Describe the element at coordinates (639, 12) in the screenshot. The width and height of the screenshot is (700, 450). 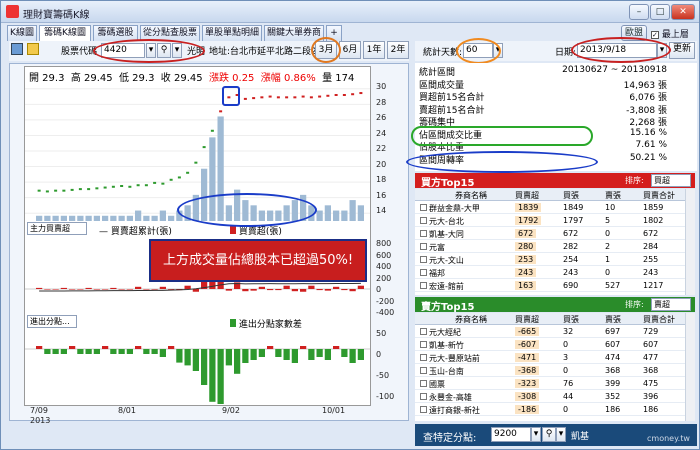
I see `minimize-button: –` at that location.